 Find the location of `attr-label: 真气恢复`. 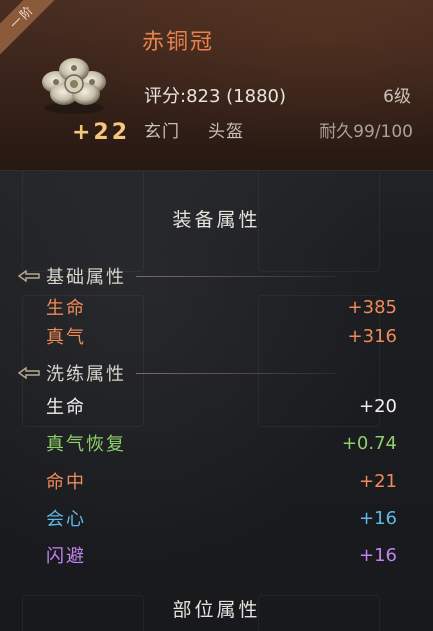

attr-label: 真气恢复 is located at coordinates (86, 444).